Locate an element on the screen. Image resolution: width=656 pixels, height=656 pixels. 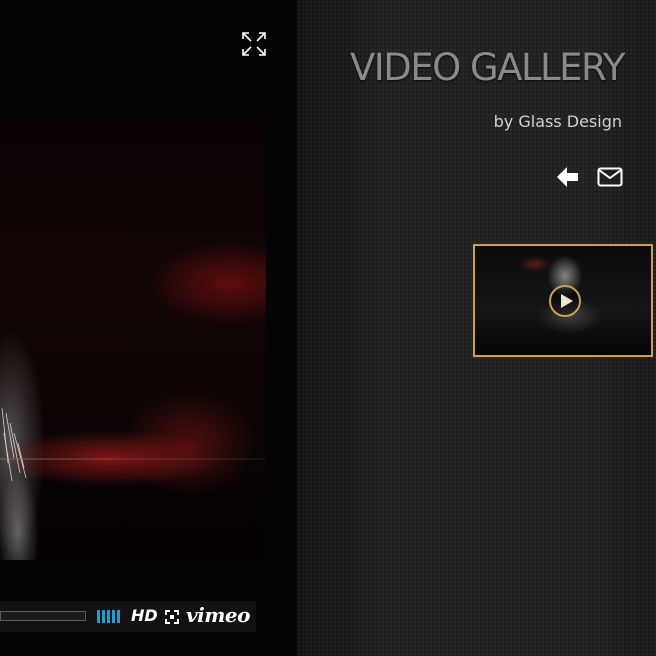
sparks-graphic is located at coordinates (14, 444).